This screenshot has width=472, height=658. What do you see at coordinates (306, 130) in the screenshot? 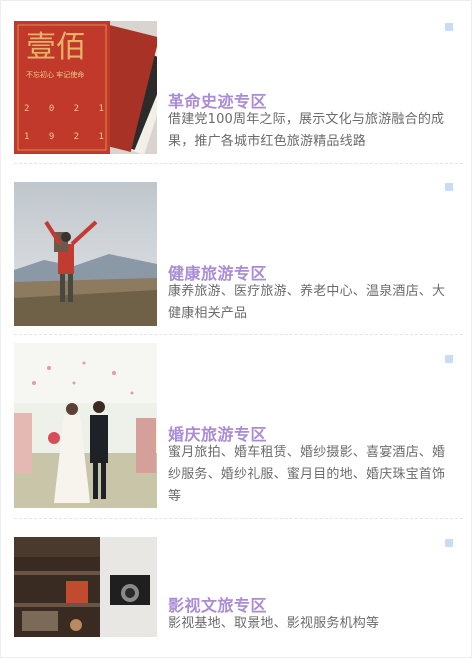
I see `zone-description: 借建党100周年之际，展示文化与旅游融合的成果，推广各城市红色旅游精品线路` at bounding box center [306, 130].